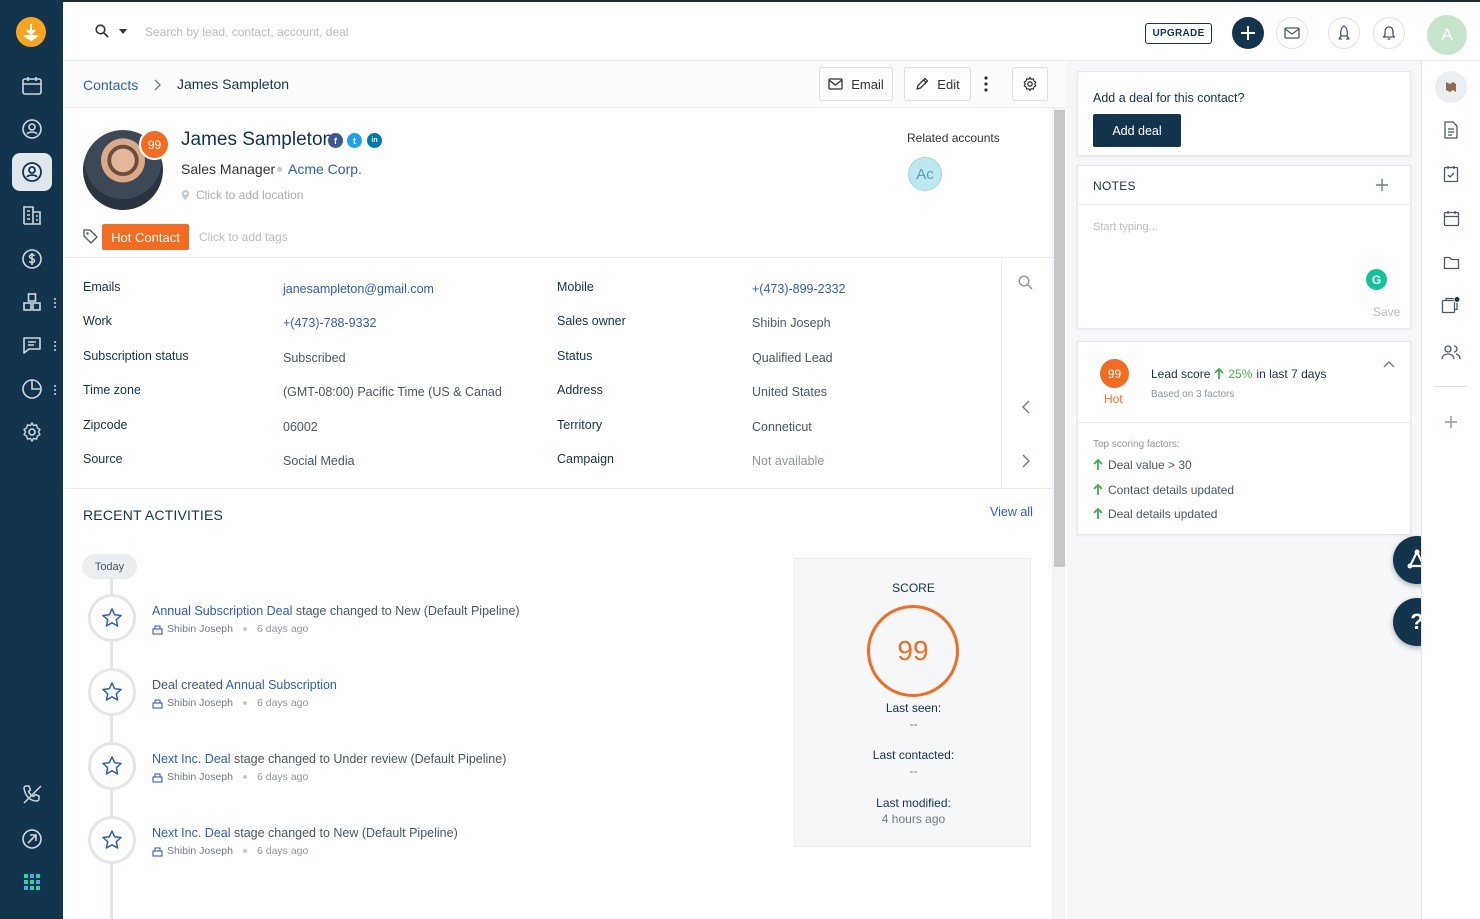 The image size is (1480, 919). I want to click on reports-more-icon, so click(56, 390).